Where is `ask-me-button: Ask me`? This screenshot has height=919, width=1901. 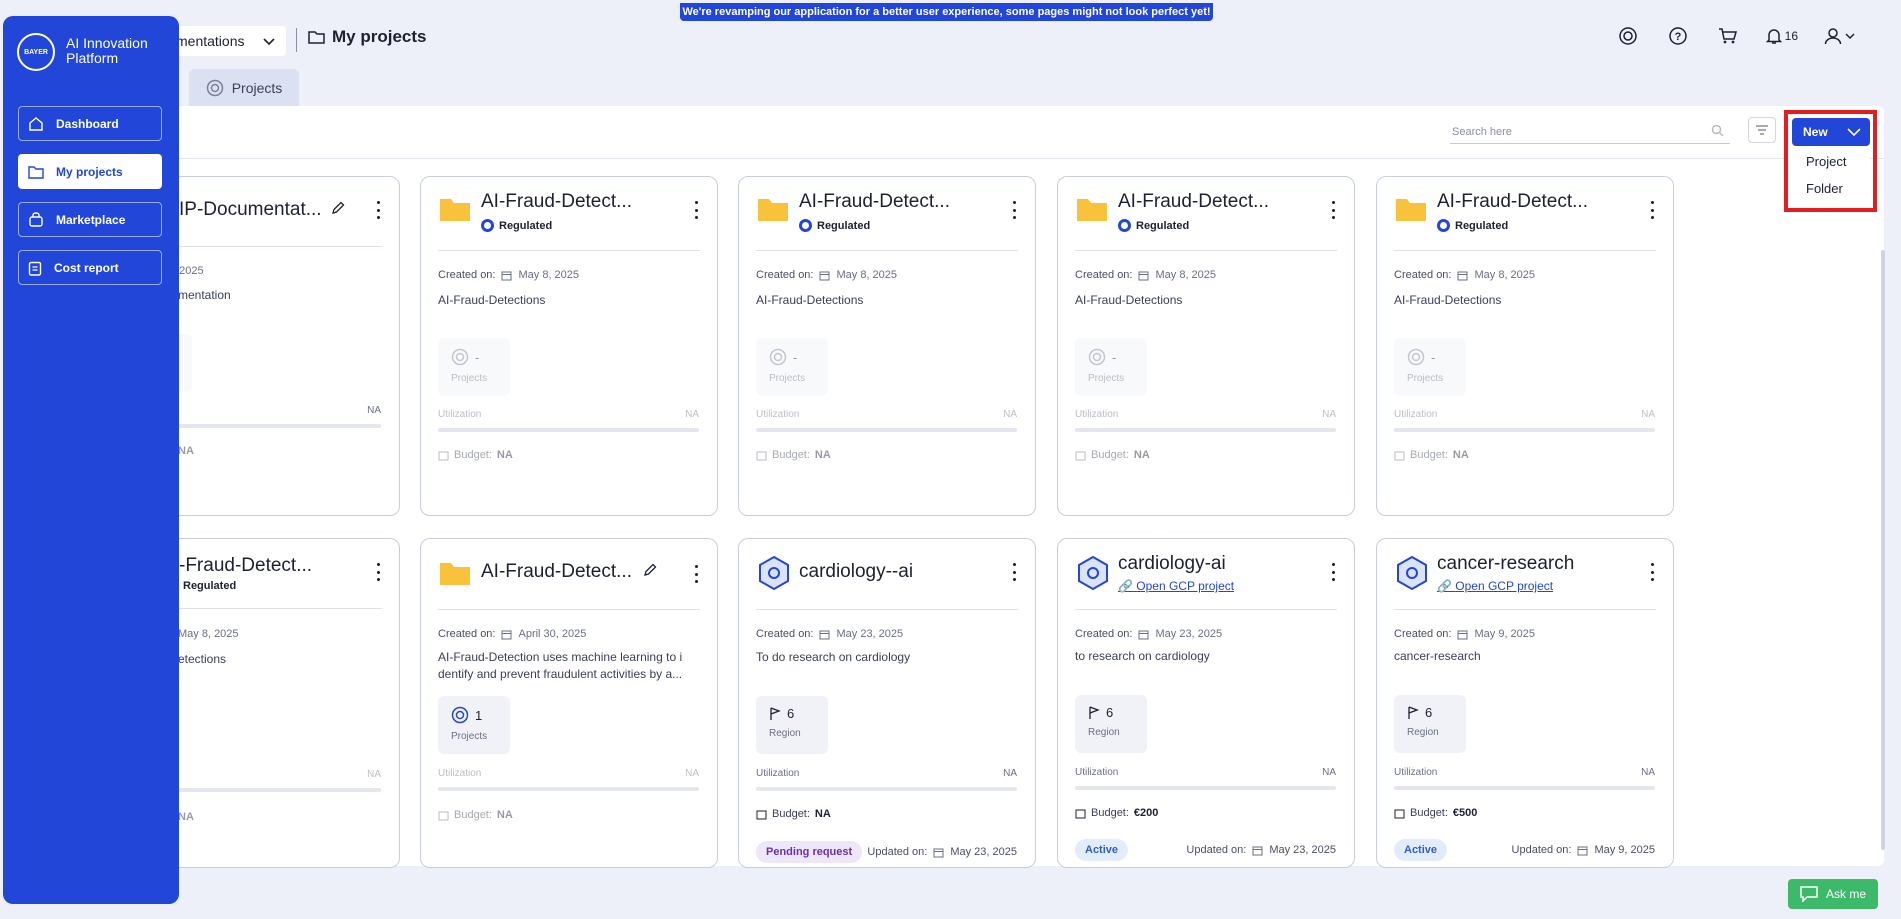
ask-me-button: Ask me is located at coordinates (1833, 894).